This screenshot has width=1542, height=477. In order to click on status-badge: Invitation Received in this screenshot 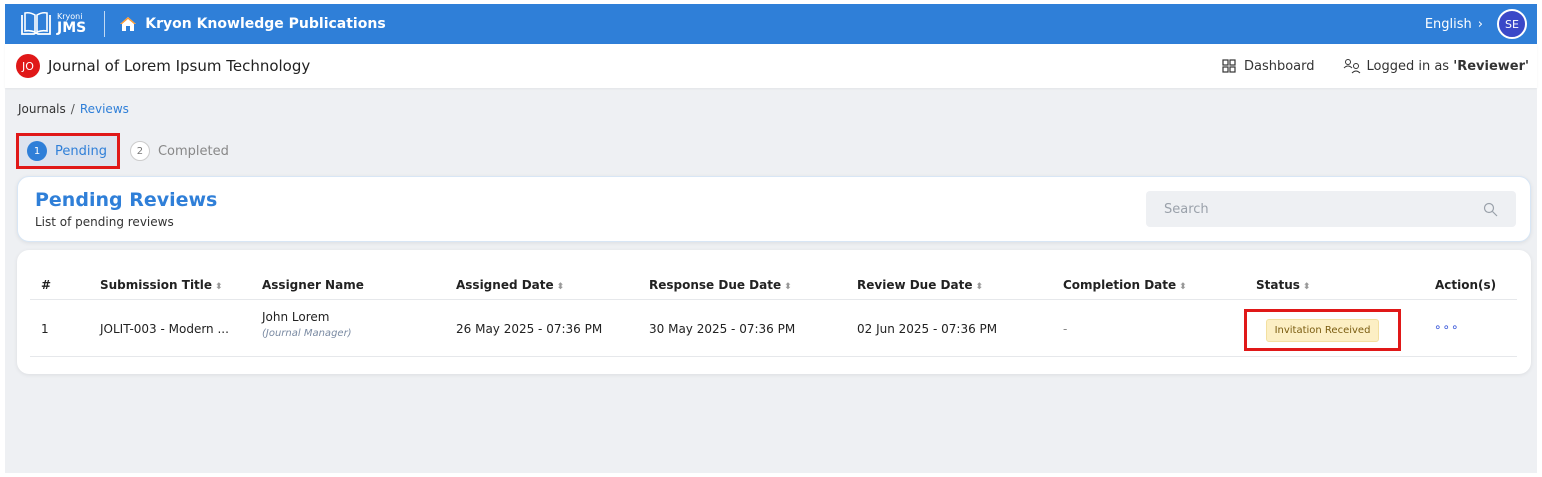, I will do `click(1322, 330)`.